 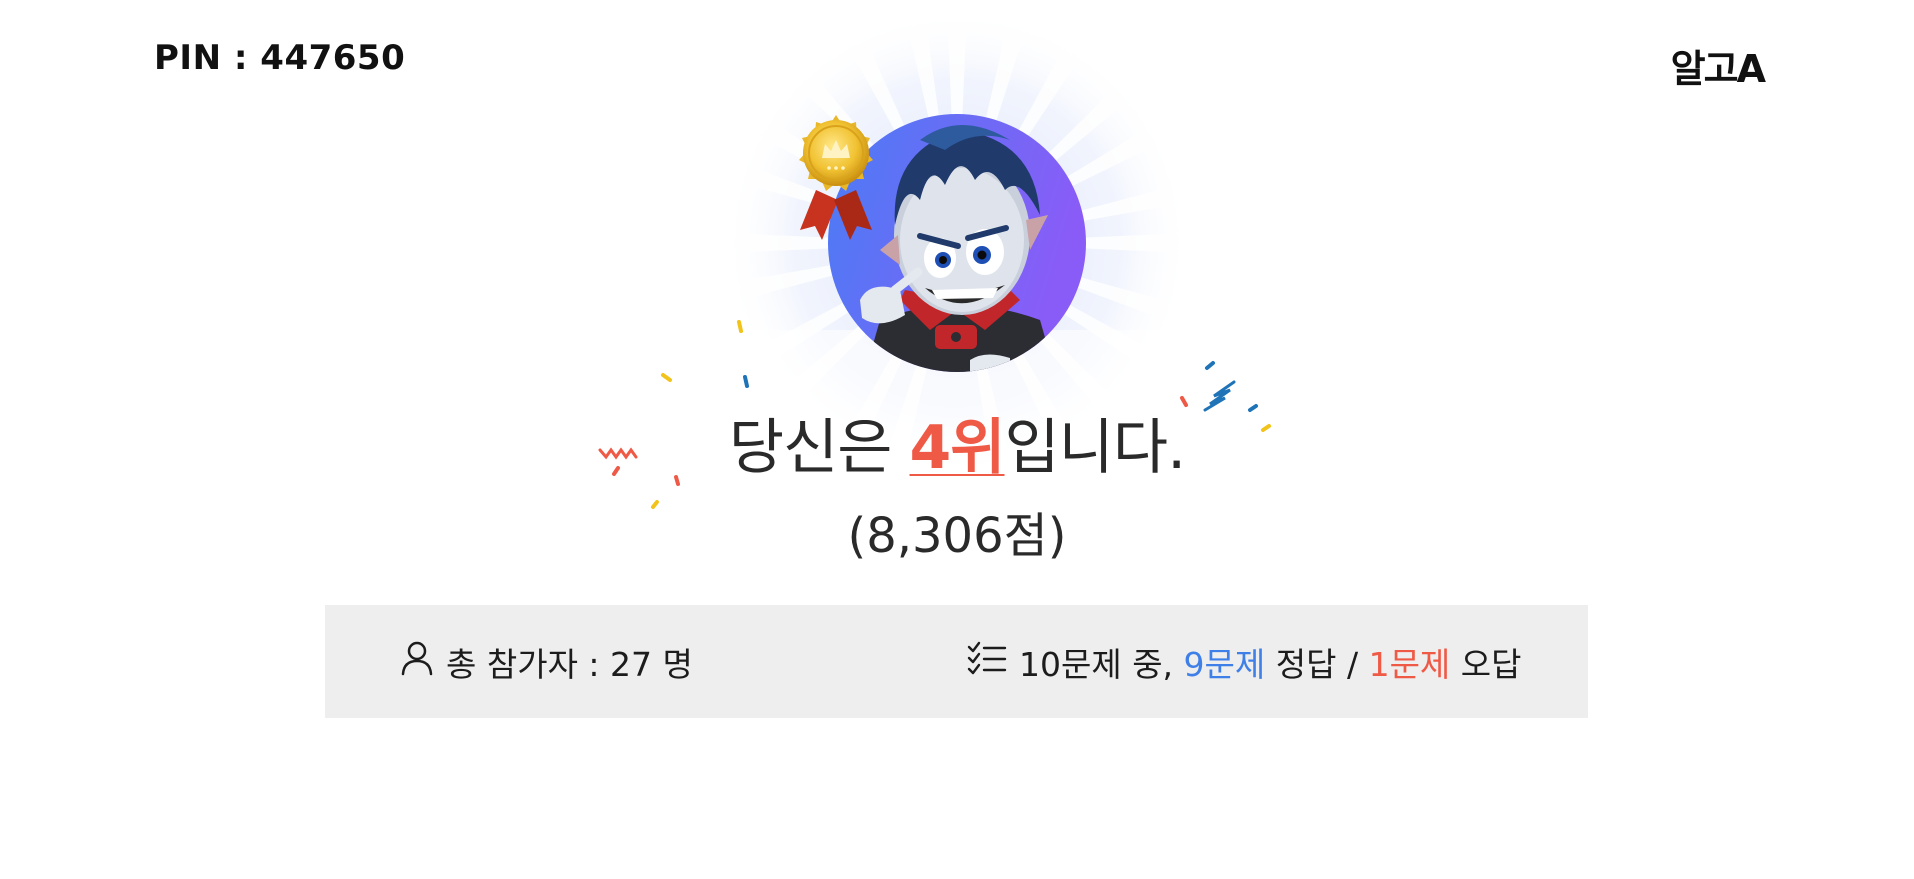 What do you see at coordinates (1101, 664) in the screenshot?
I see `total-questions: 10문제 중,` at bounding box center [1101, 664].